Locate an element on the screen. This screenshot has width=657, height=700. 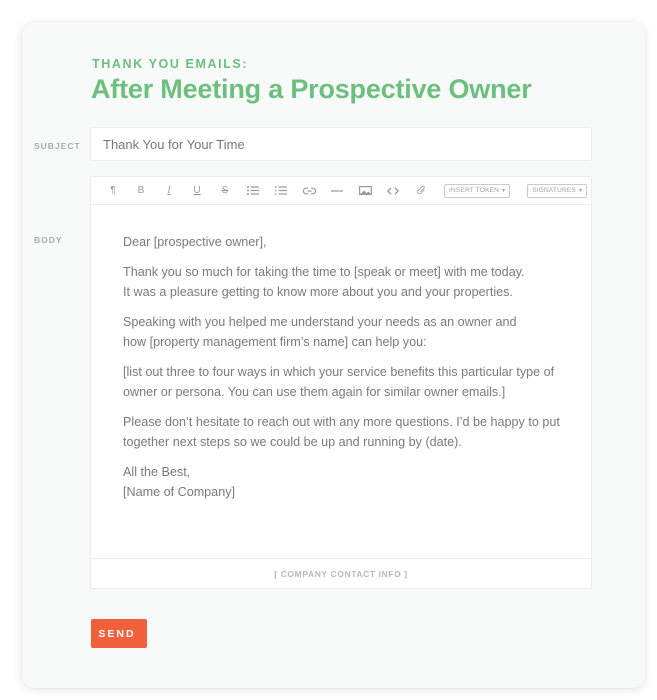
greeting: Dear [prospective owner], is located at coordinates (195, 242).